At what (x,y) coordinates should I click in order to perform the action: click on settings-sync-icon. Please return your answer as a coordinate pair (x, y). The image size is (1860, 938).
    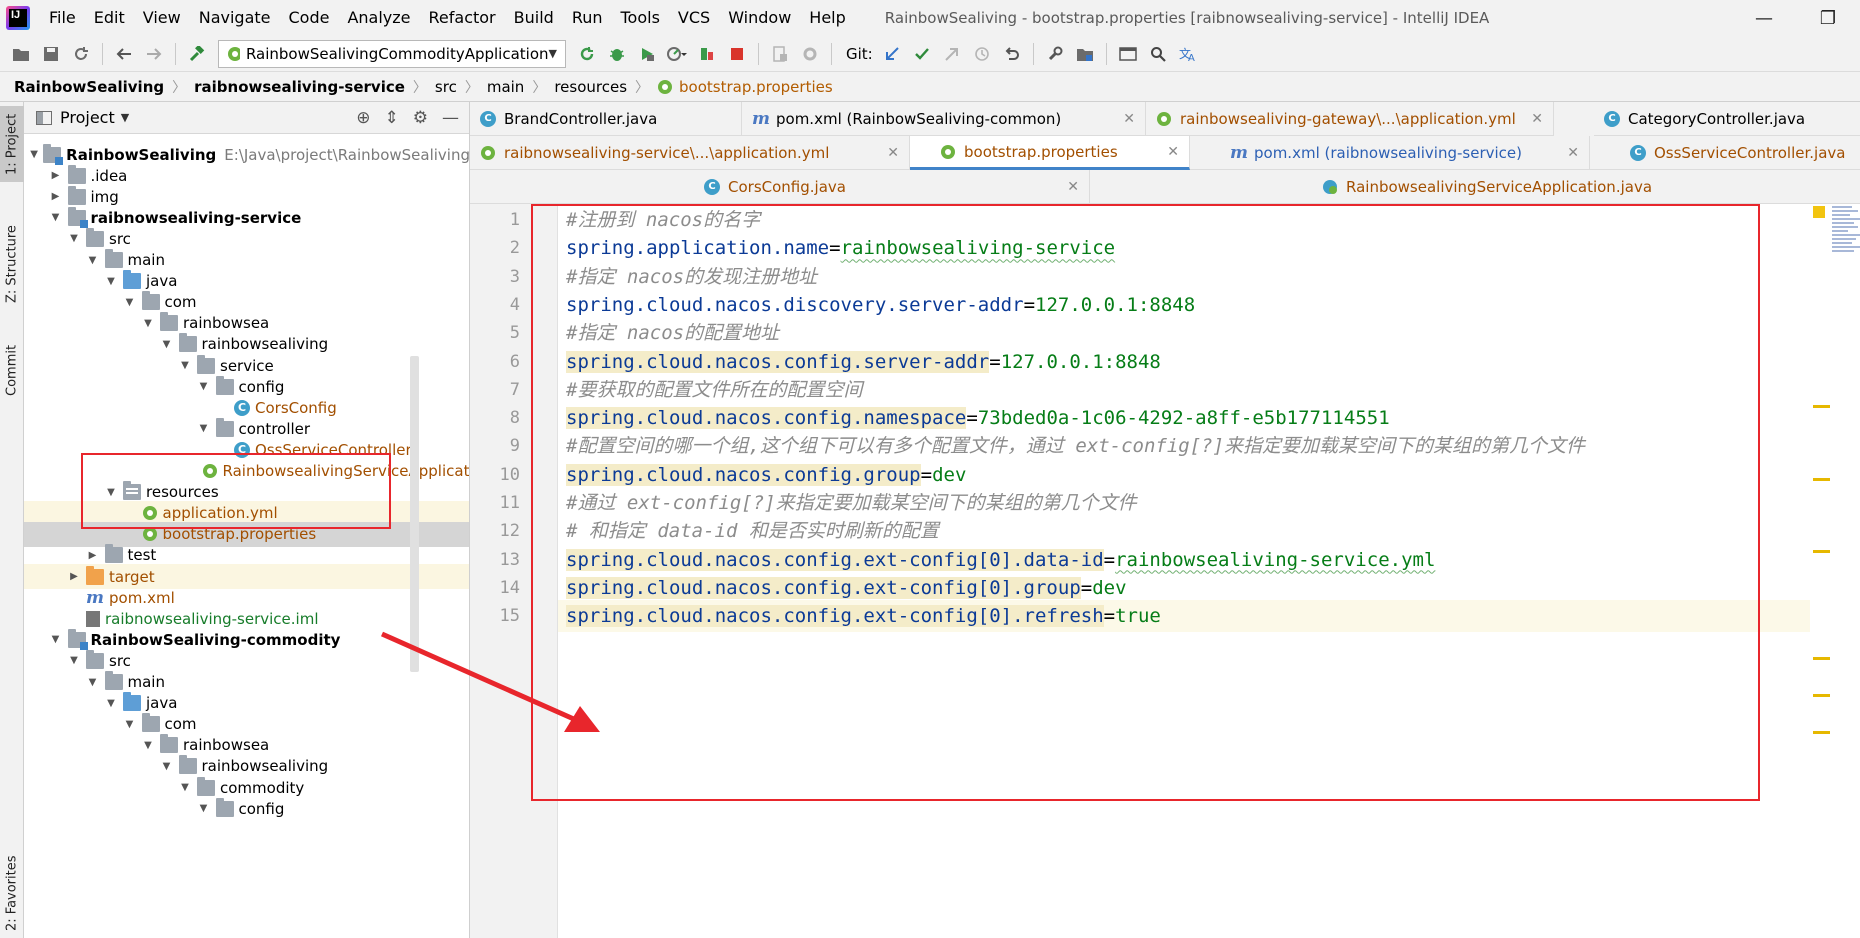
    Looking at the image, I should click on (810, 54).